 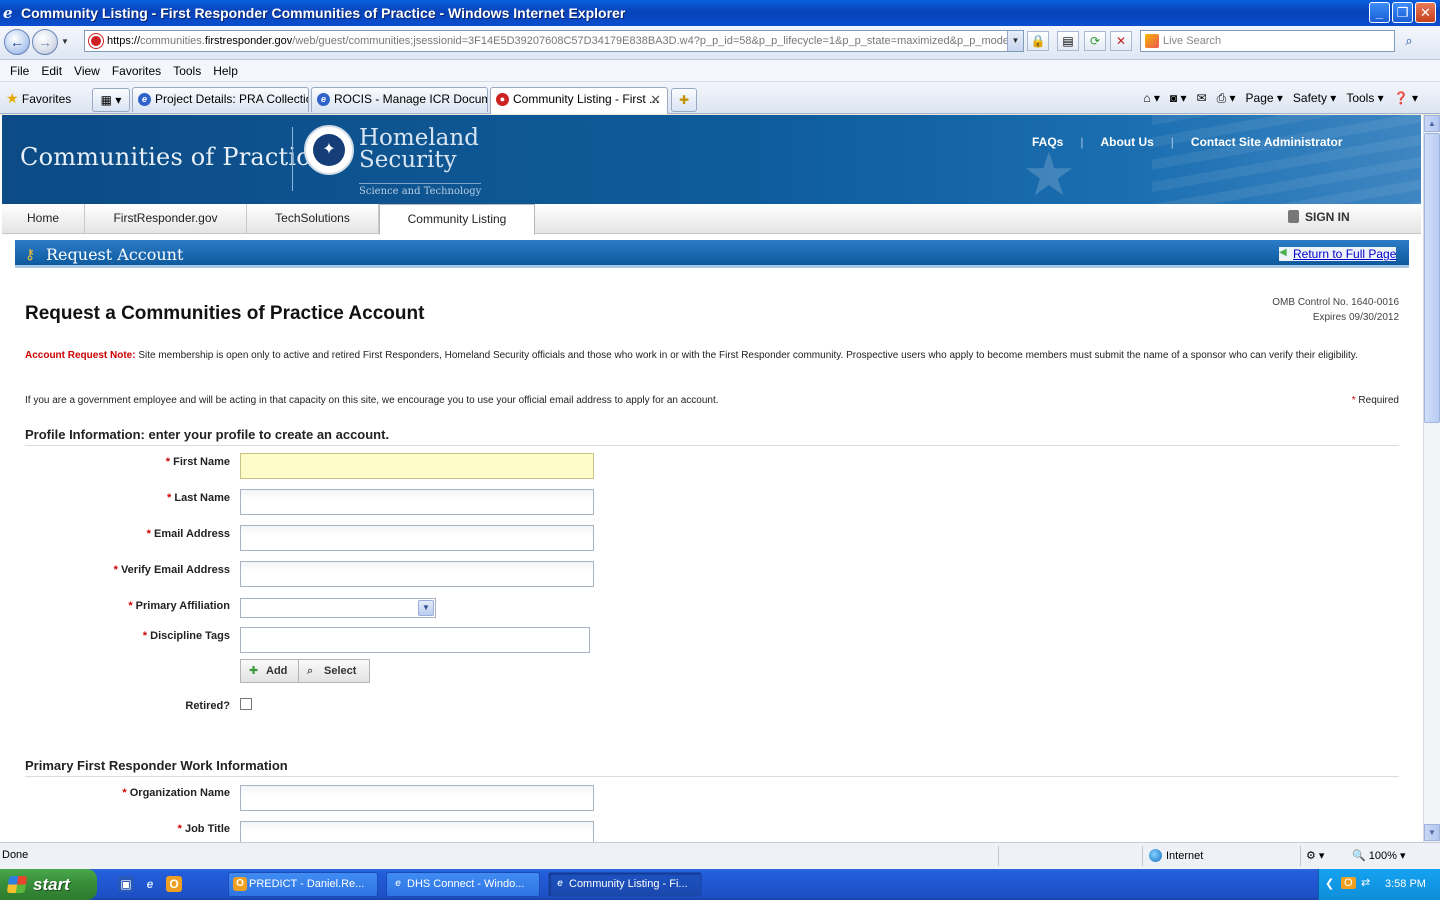 I want to click on email-field, so click(x=417, y=538).